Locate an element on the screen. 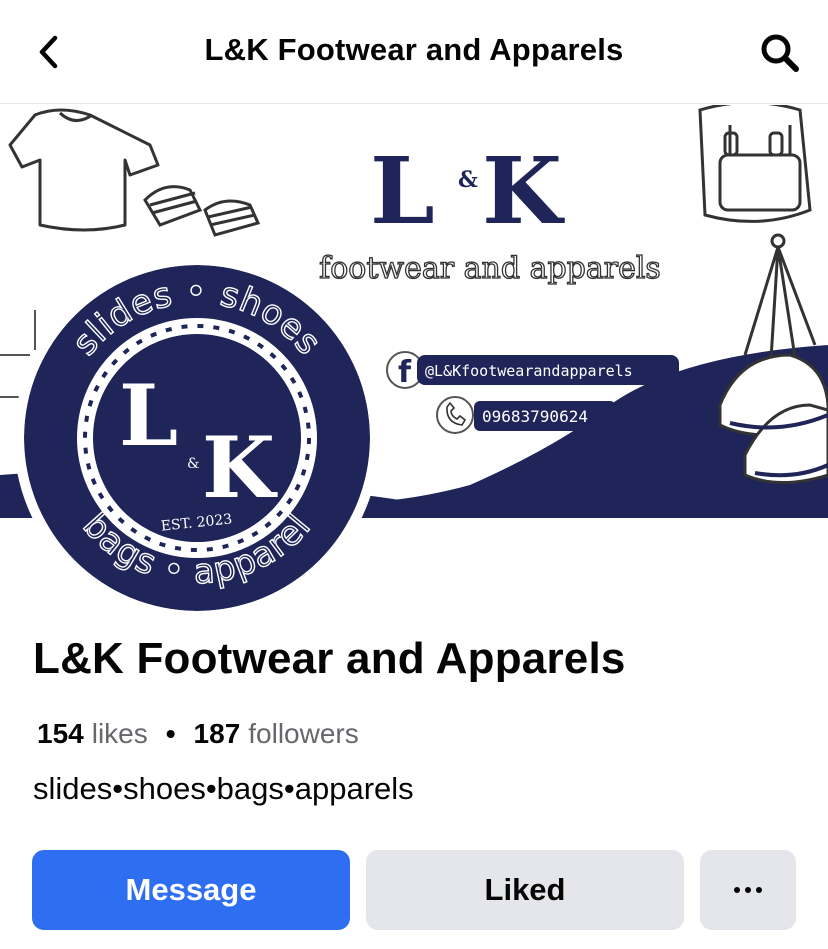 The image size is (828, 949). liked-button: Liked is located at coordinates (525, 890).